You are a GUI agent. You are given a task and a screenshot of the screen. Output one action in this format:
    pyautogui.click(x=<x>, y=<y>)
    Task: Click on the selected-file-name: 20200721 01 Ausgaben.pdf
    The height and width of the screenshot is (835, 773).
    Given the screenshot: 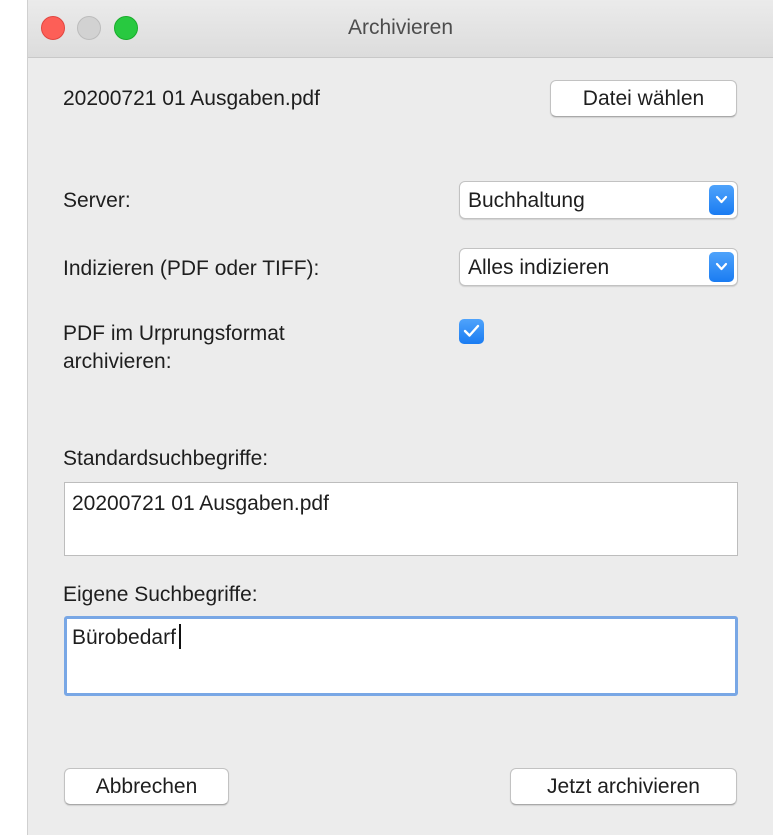 What is the action you would take?
    pyautogui.click(x=191, y=98)
    